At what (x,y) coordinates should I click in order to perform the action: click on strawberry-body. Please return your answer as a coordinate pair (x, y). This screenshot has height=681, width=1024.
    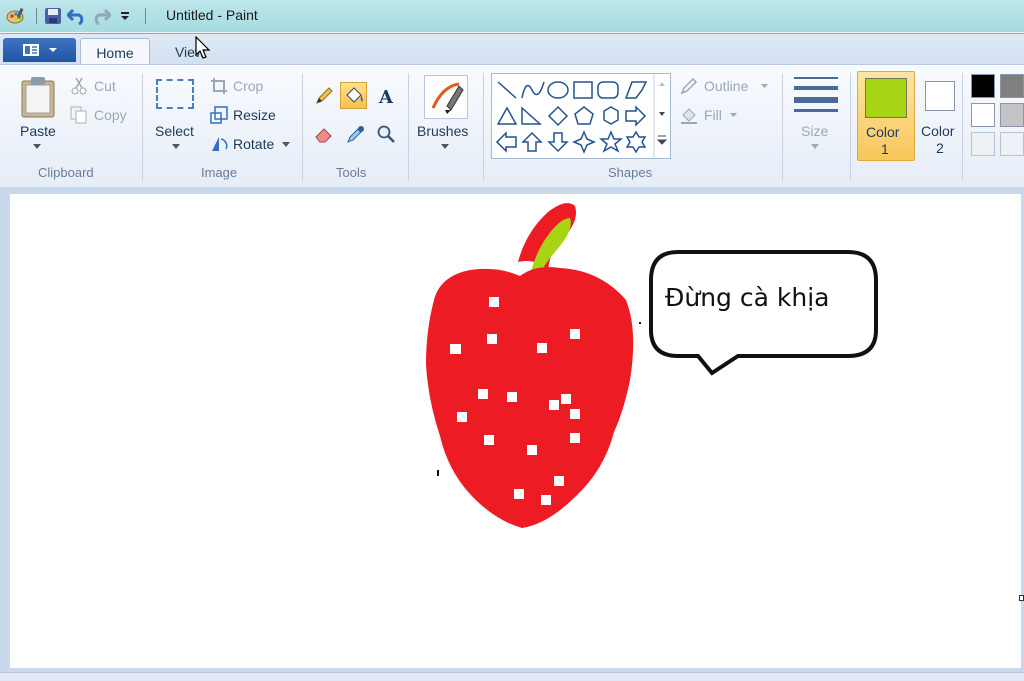
    Looking at the image, I should click on (530, 397).